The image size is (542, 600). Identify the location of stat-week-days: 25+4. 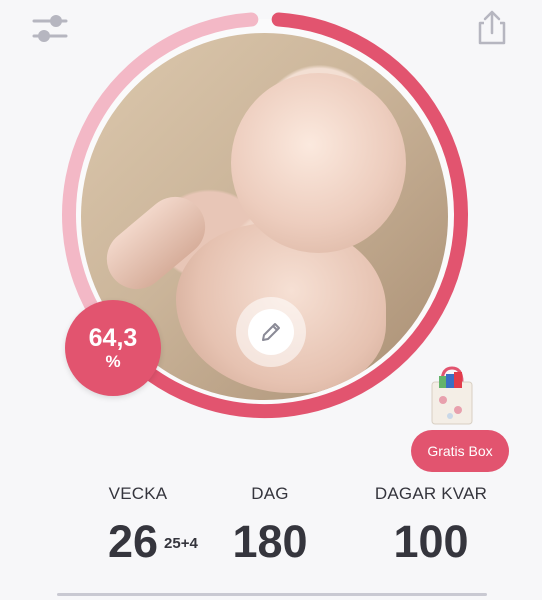
(181, 543).